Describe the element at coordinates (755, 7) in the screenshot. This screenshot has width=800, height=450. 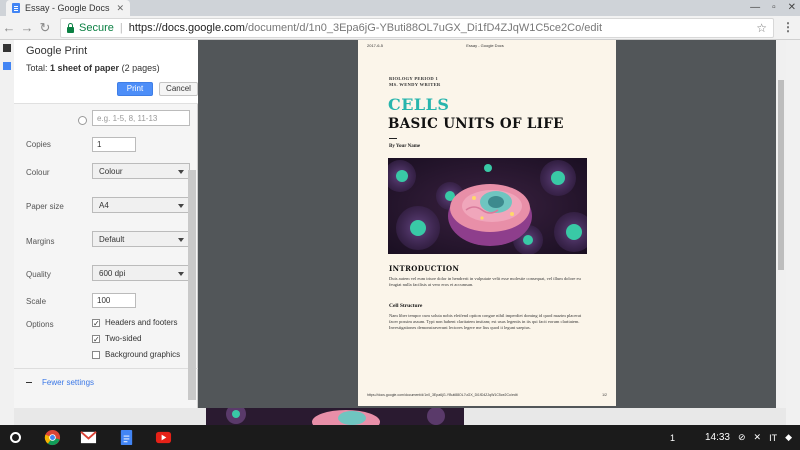
I see `minimize-icon: —` at that location.